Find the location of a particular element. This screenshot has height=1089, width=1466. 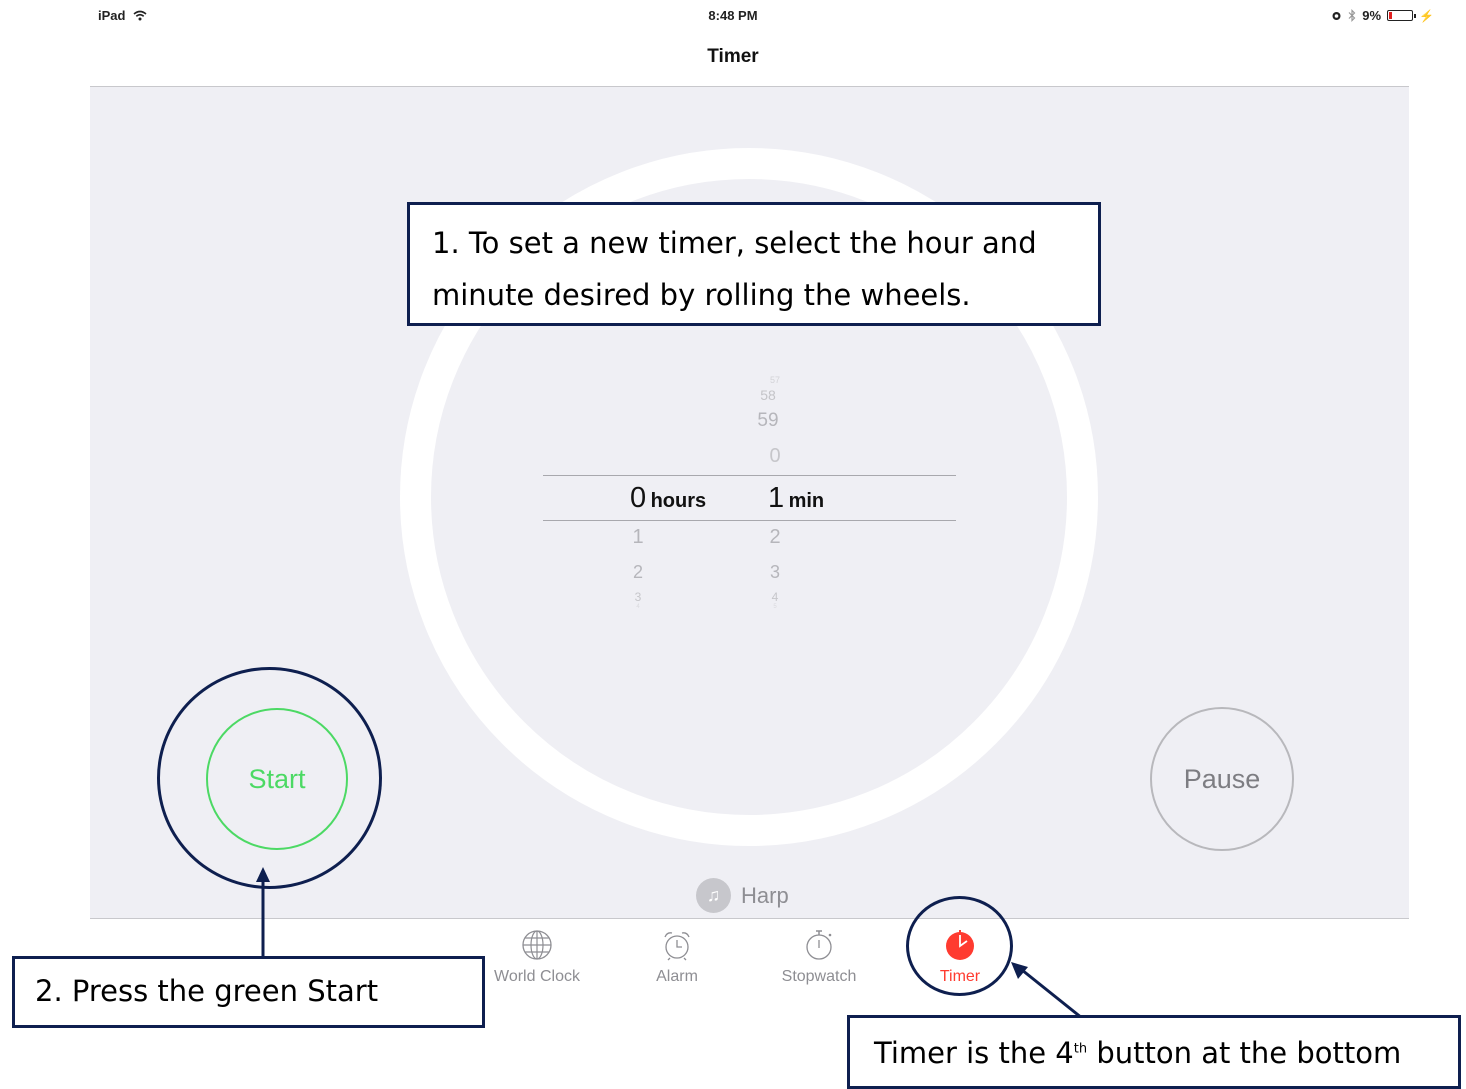

callout-2-text: 2. Press the green Start is located at coordinates (207, 991).